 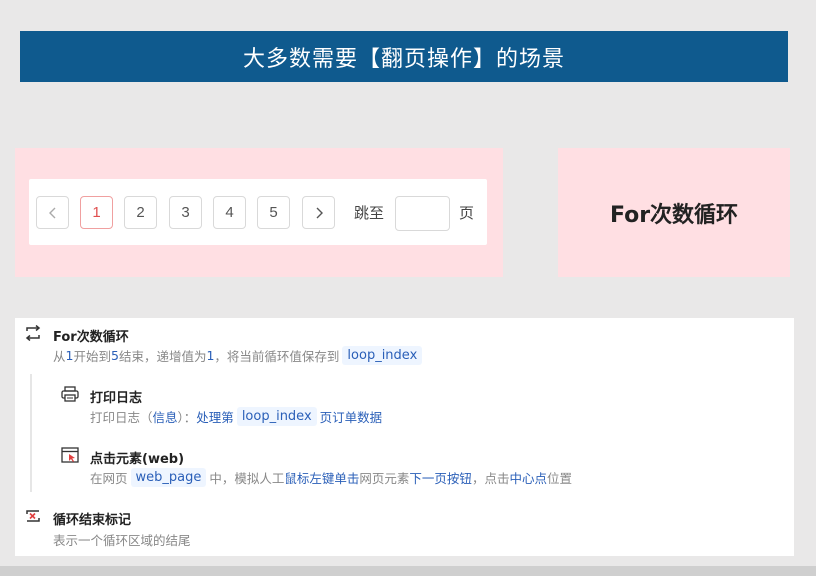 I want to click on chevron-left-icon, so click(x=51, y=212).